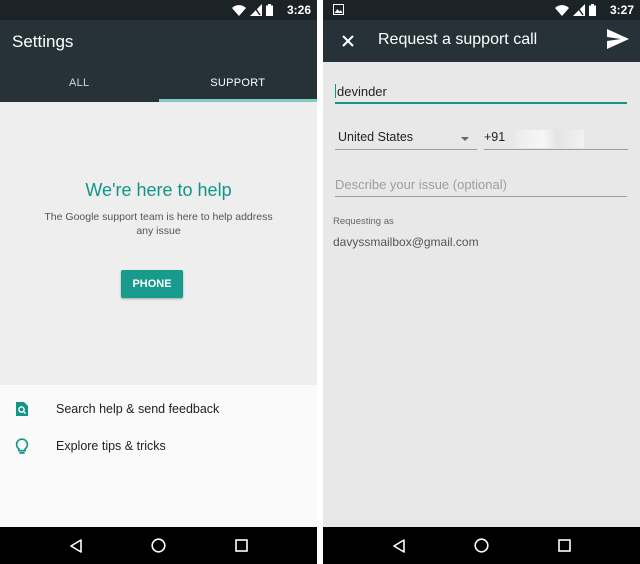  I want to click on issue-placeholder: Describe your issue (optional), so click(421, 184).